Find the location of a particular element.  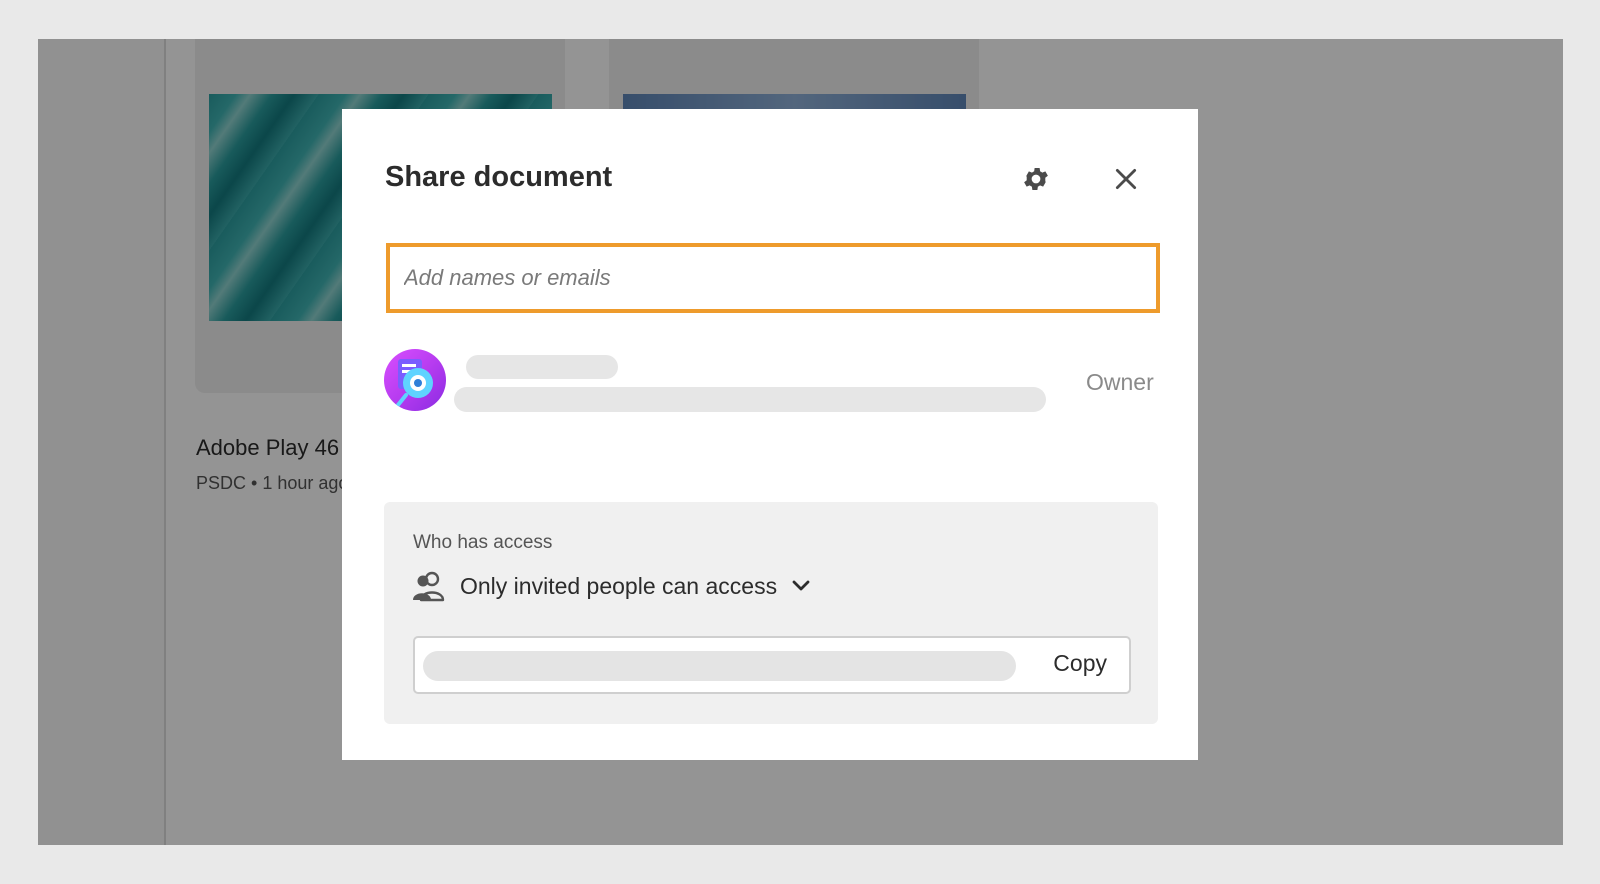

owner-name is located at coordinates (542, 367).